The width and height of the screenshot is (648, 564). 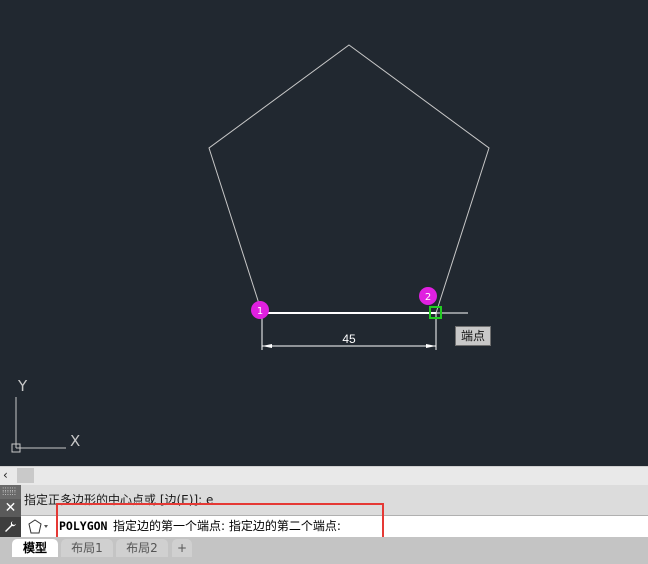 What do you see at coordinates (10, 527) in the screenshot?
I see `wrench-icon` at bounding box center [10, 527].